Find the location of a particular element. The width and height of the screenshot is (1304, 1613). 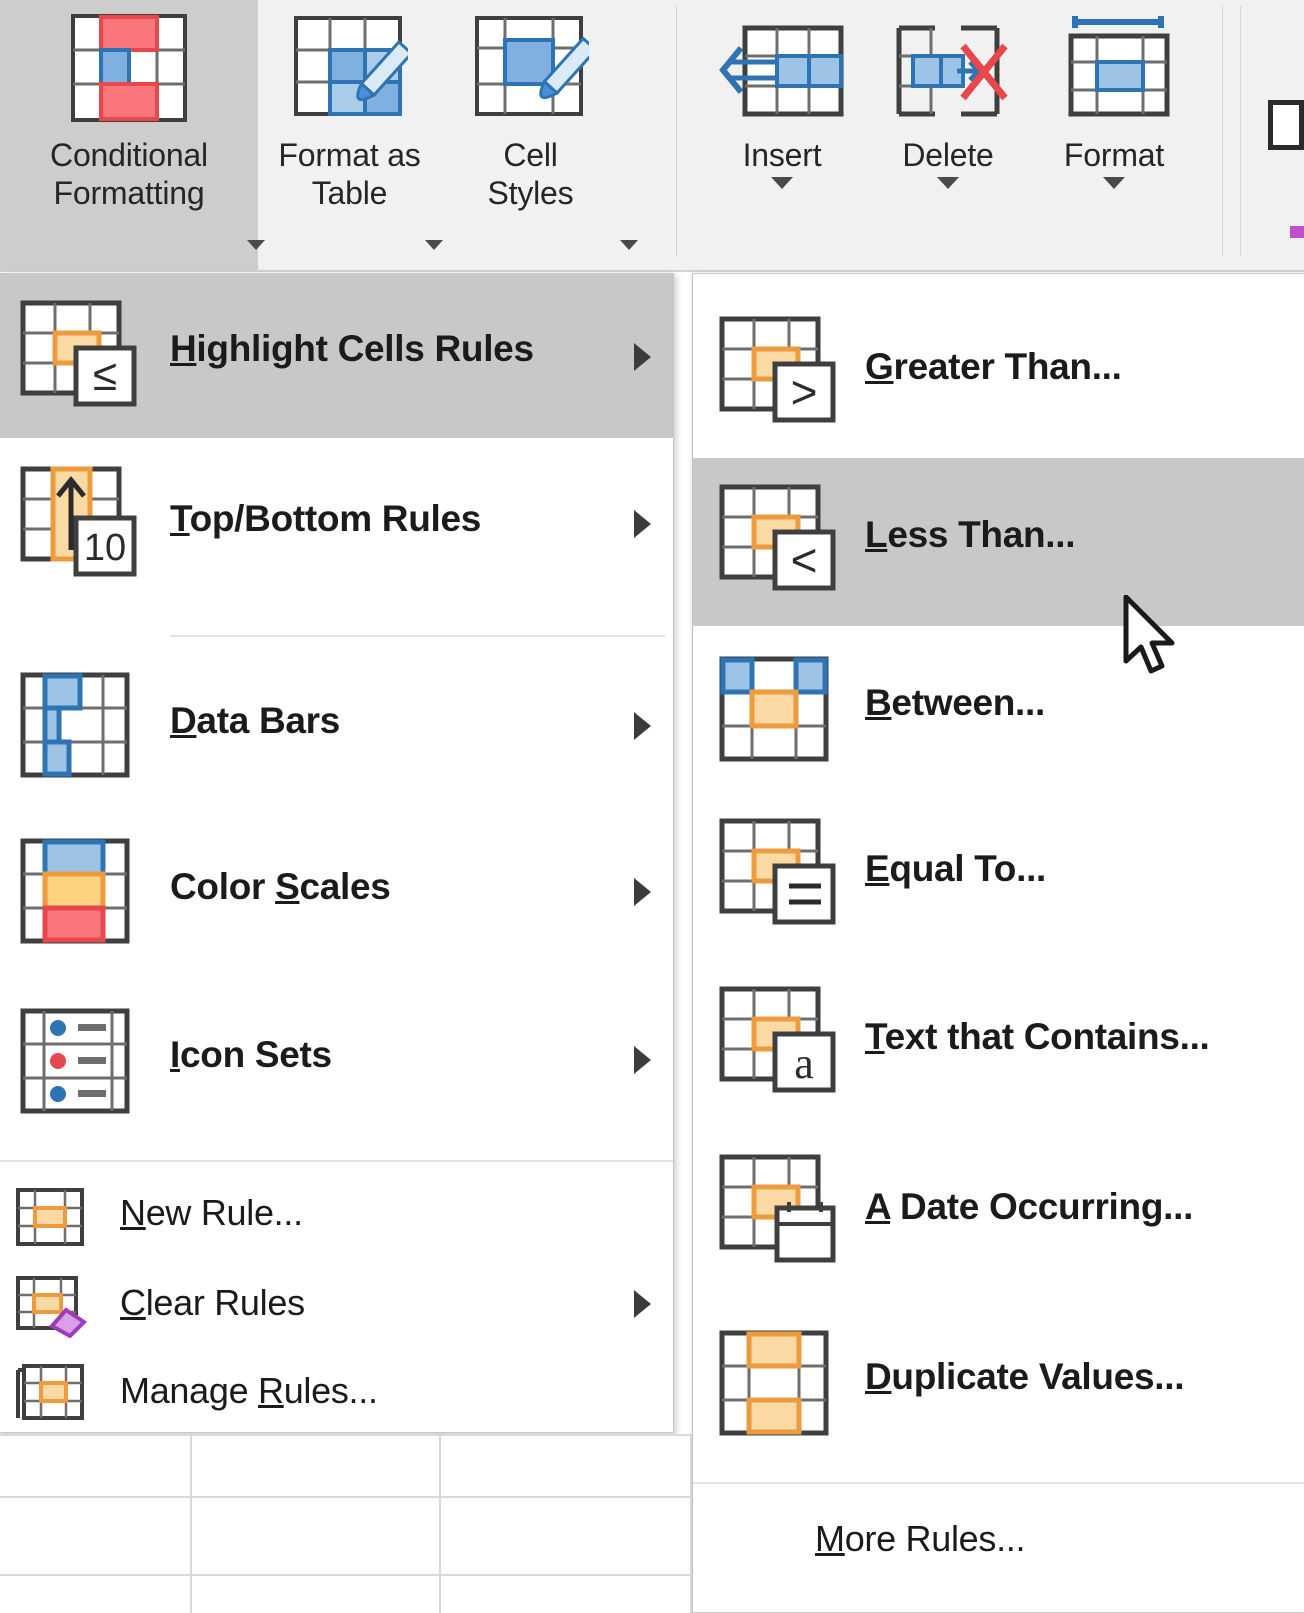

manage-rules-icon is located at coordinates (50, 1395).